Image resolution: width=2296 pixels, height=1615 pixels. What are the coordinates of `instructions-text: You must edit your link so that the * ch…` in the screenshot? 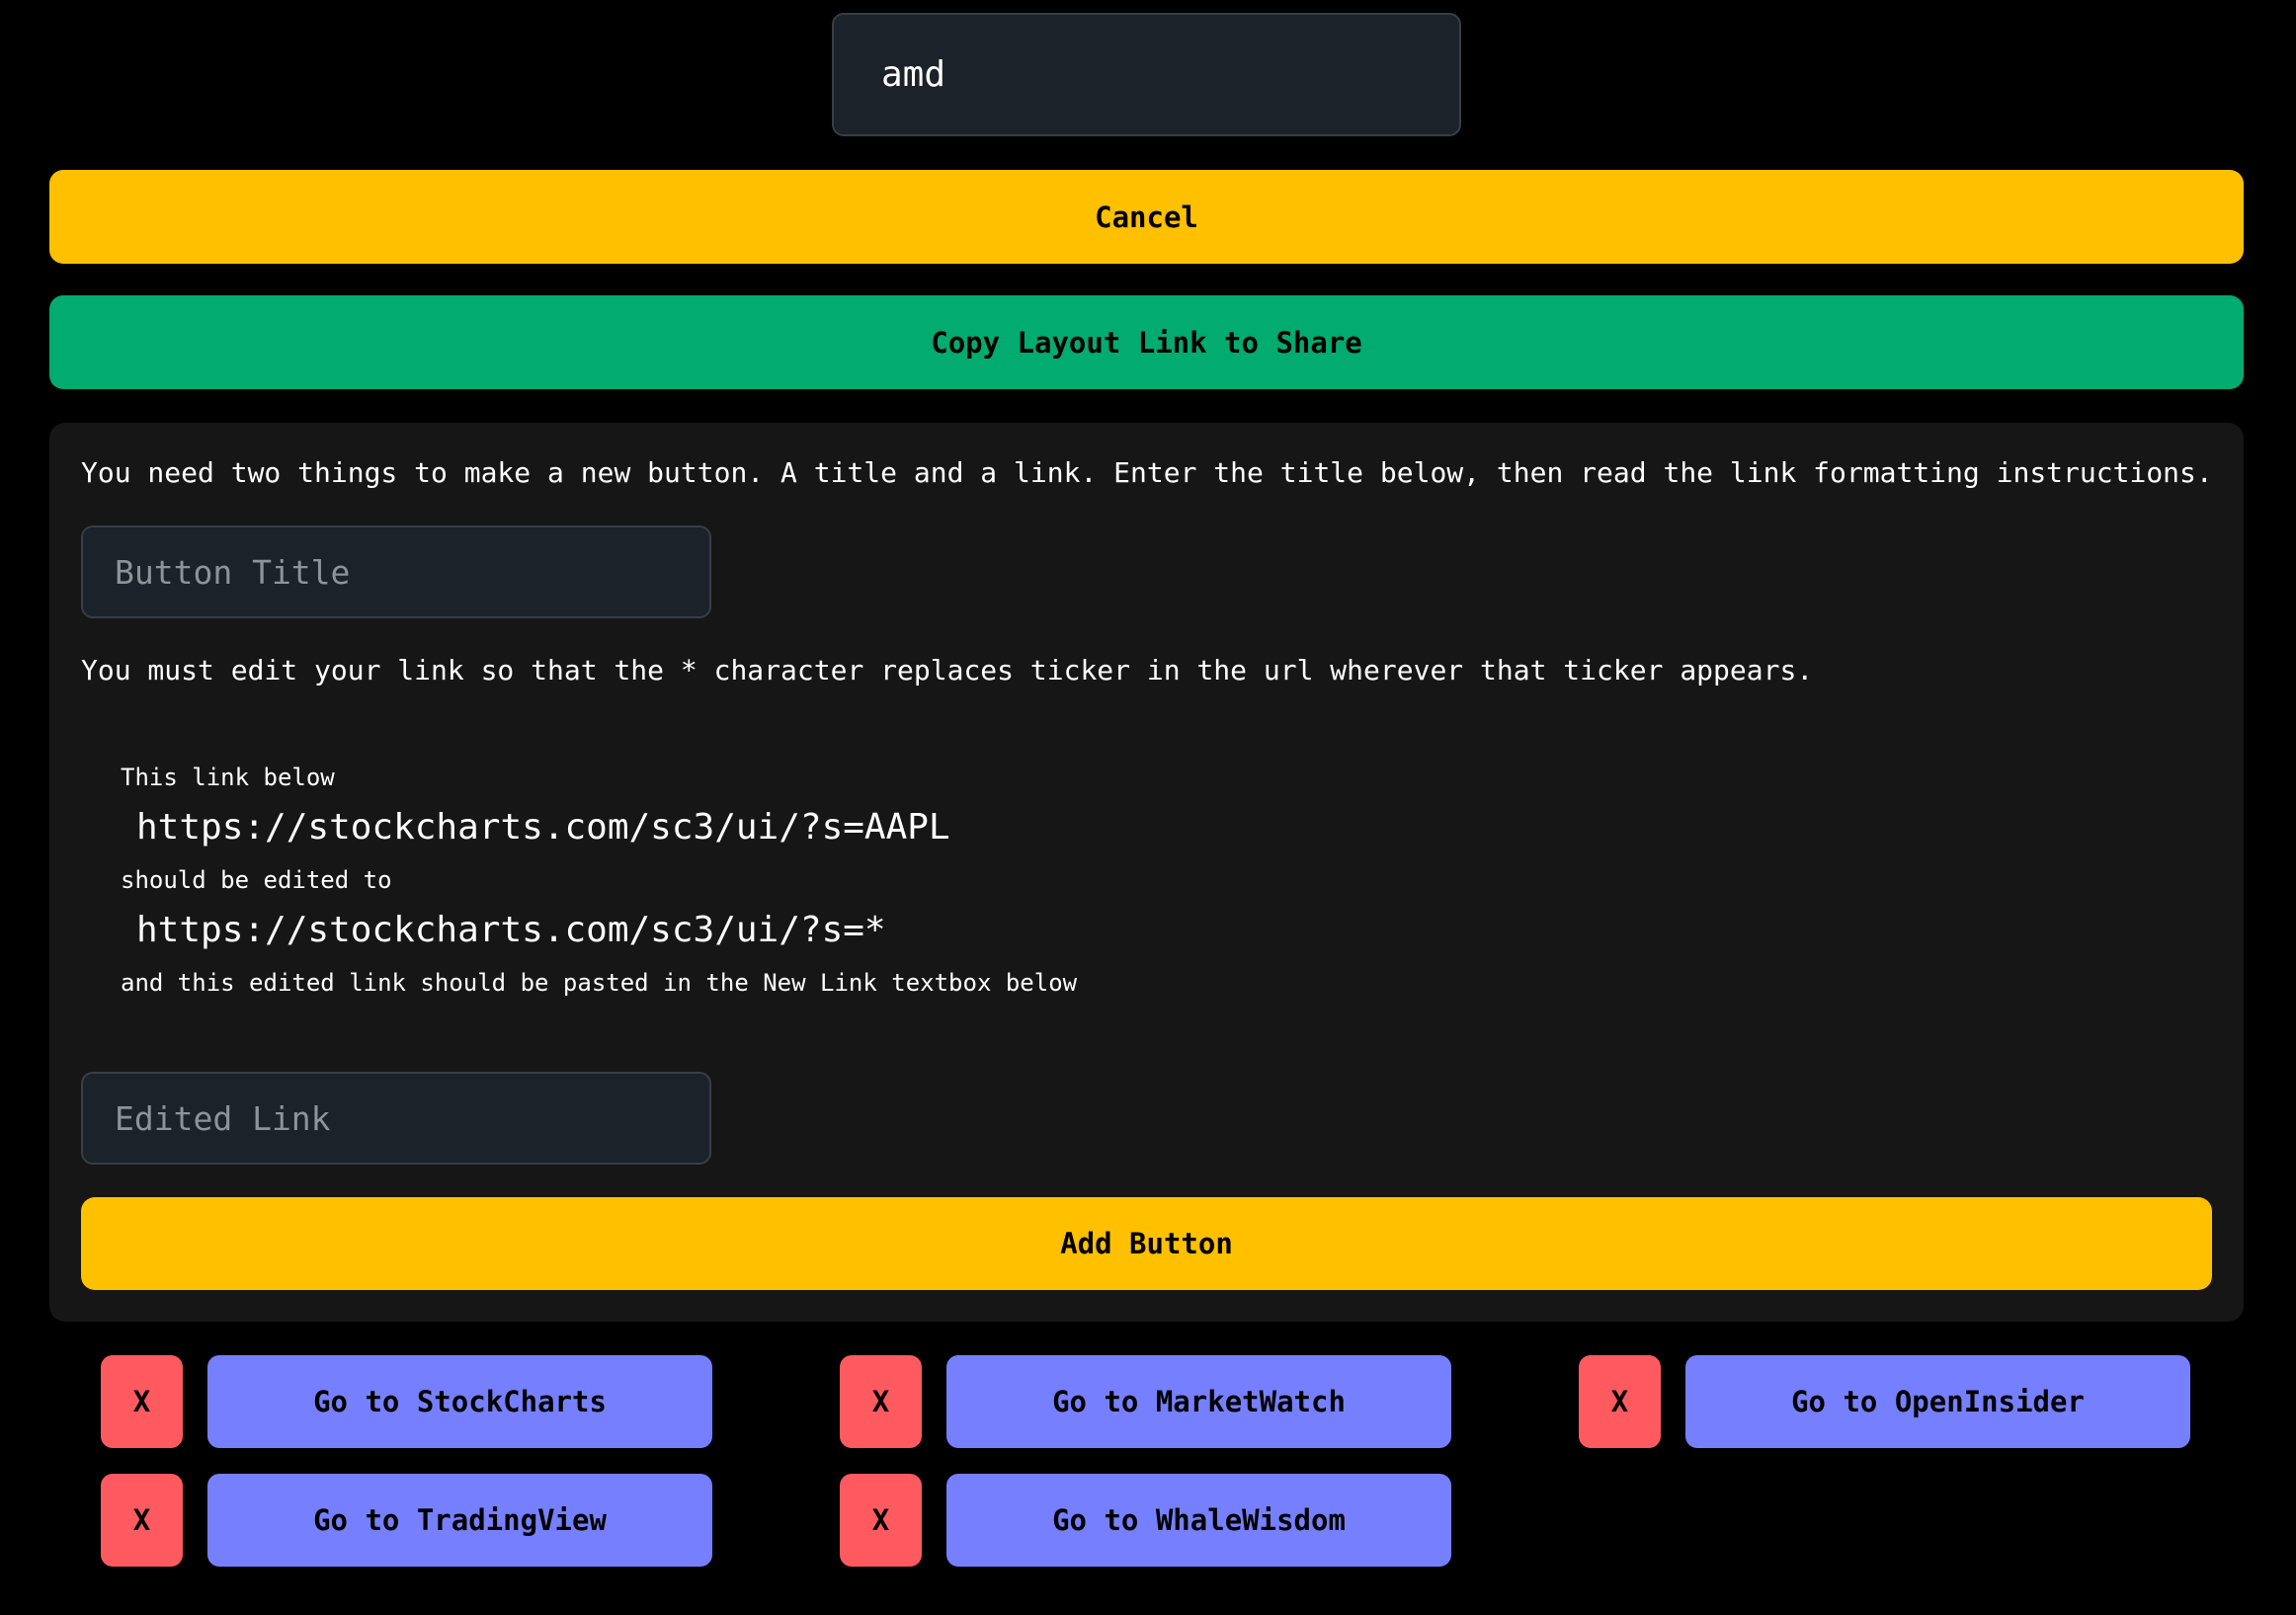 It's located at (947, 670).